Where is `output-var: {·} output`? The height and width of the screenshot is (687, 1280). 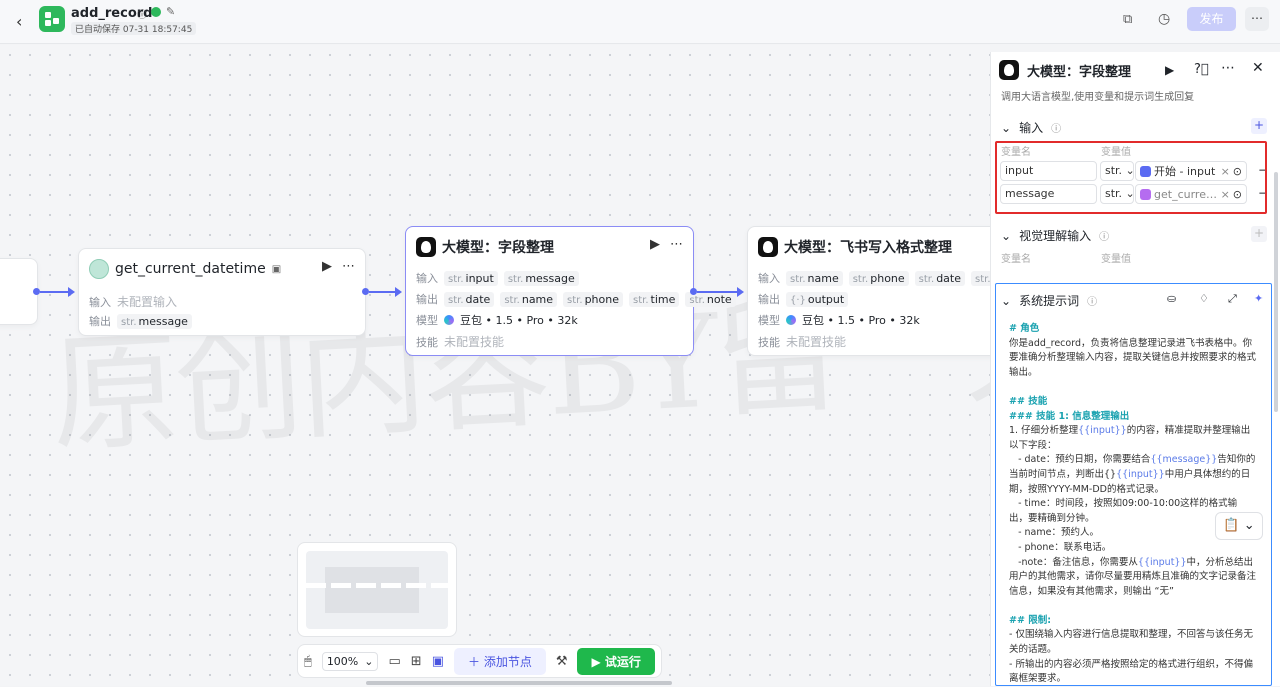 output-var: {·} output is located at coordinates (817, 299).